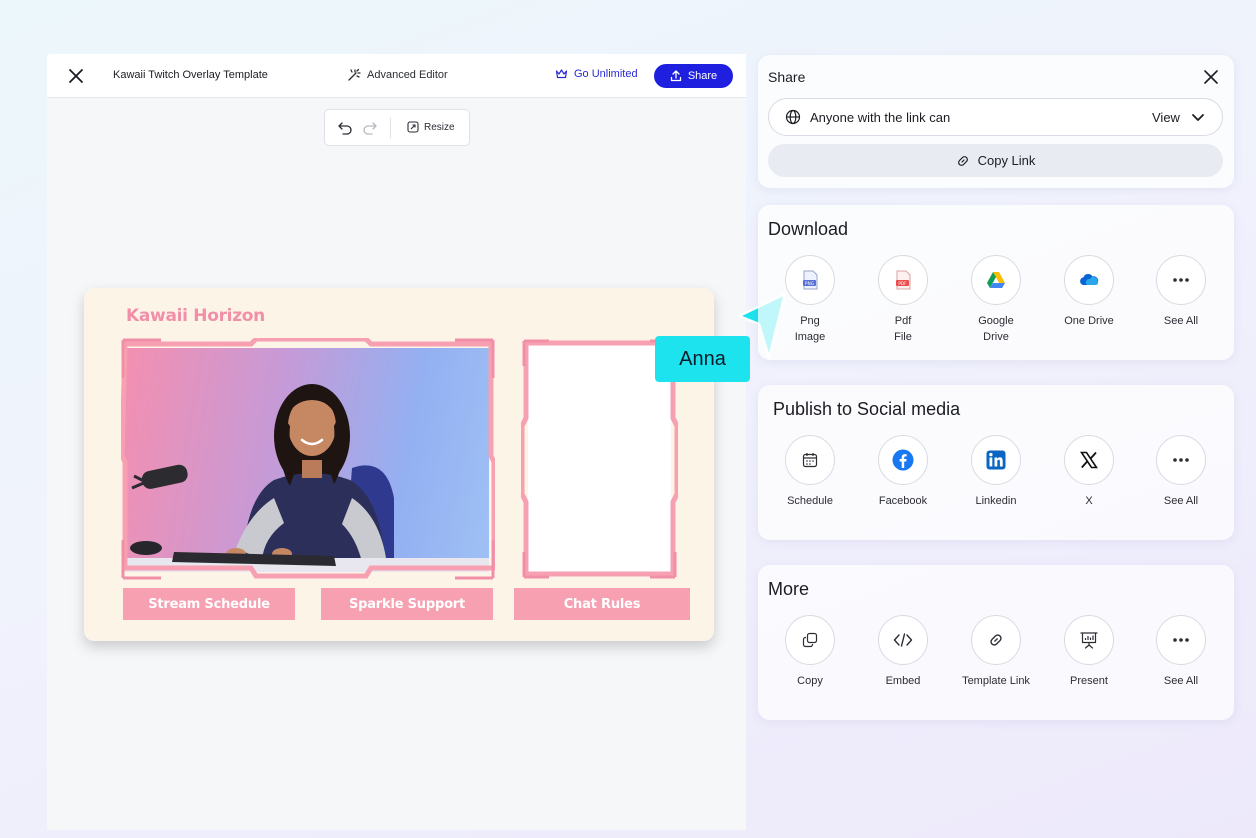 This screenshot has width=1256, height=838. I want to click on social-title: Publish to Social media, so click(867, 409).